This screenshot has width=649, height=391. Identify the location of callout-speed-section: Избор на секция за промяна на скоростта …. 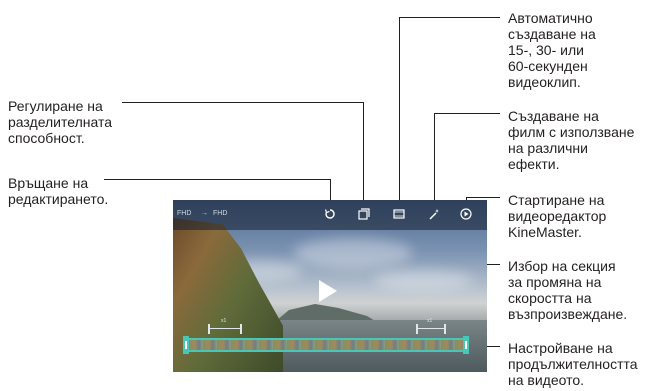
(568, 290).